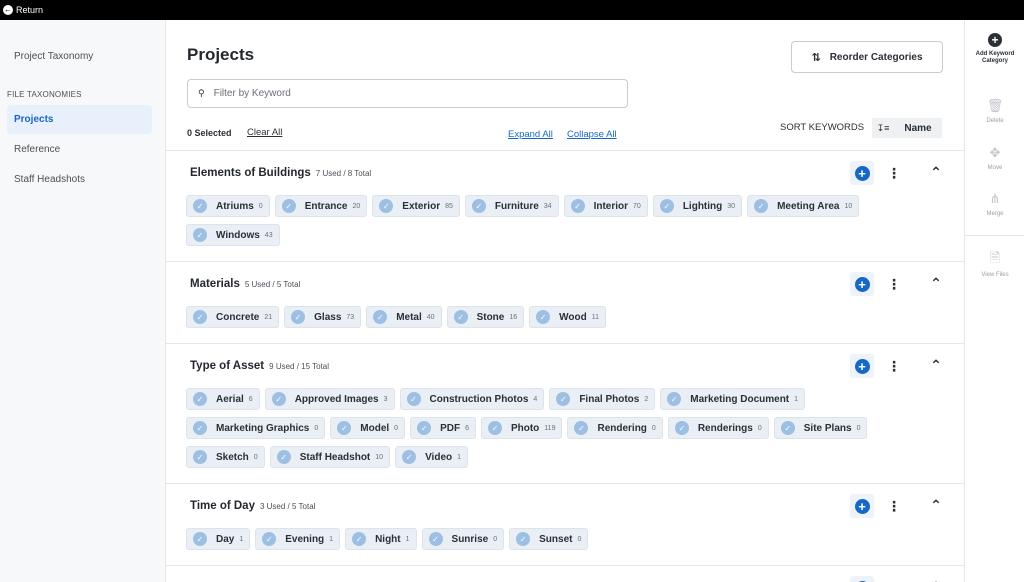 The width and height of the screenshot is (1024, 582). What do you see at coordinates (994, 49) in the screenshot?
I see `add-keyword-category-button: + Add Keyword Category` at bounding box center [994, 49].